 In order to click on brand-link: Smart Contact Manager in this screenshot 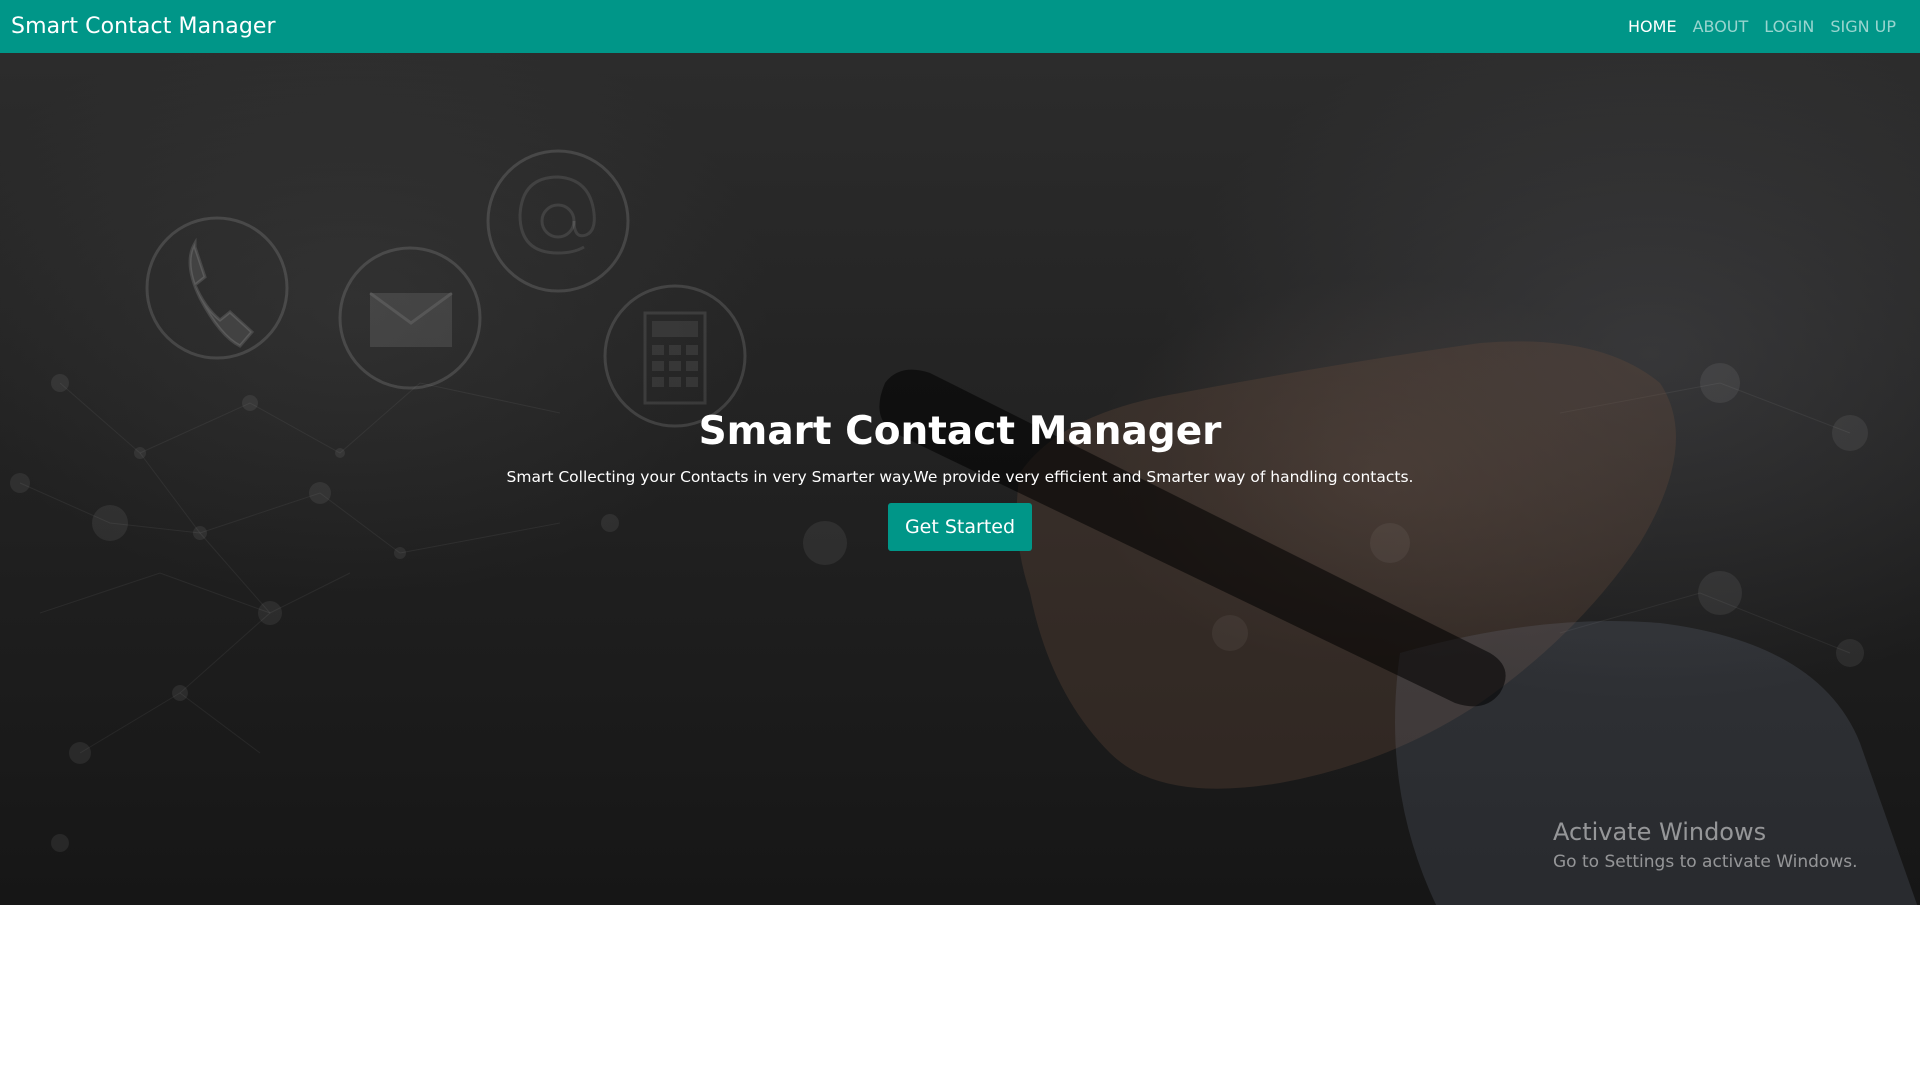, I will do `click(143, 26)`.